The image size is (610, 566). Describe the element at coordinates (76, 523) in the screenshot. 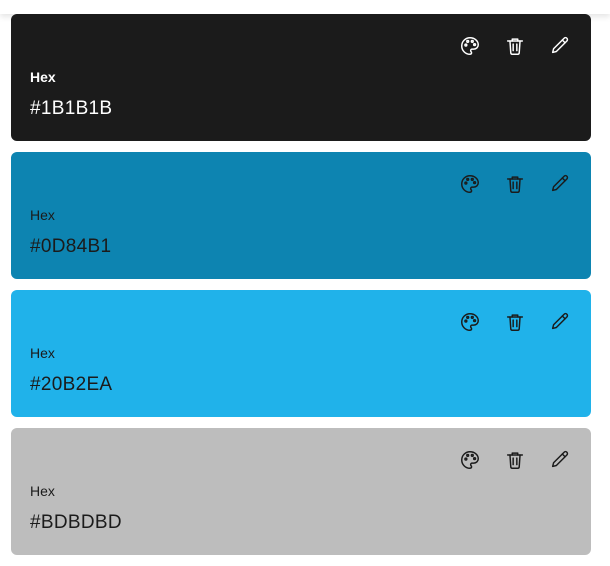

I see `hex-value: #BDBDBD` at that location.